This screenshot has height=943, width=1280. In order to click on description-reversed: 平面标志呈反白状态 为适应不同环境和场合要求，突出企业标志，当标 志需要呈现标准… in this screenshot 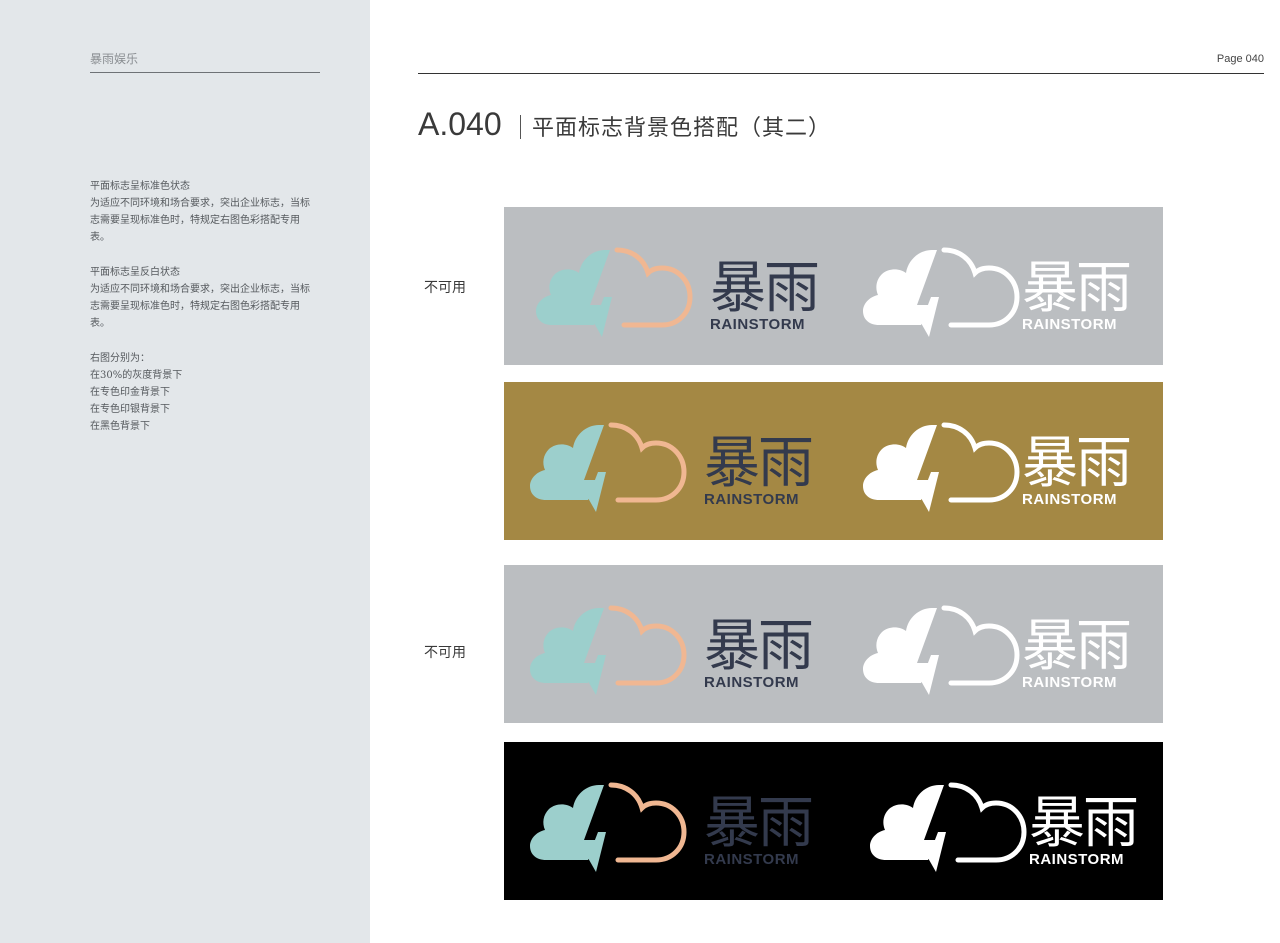, I will do `click(207, 298)`.